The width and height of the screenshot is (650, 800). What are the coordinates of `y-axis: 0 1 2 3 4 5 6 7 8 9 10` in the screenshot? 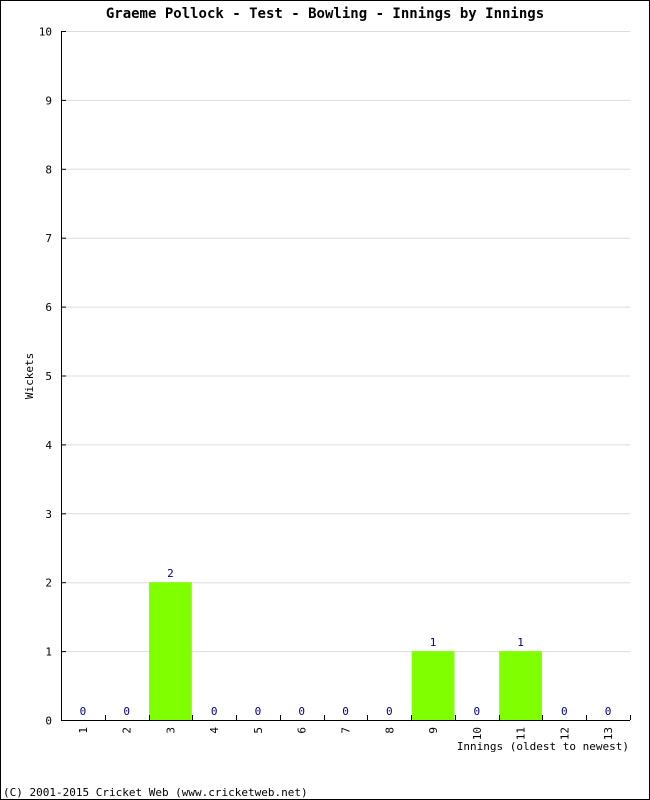 It's located at (52, 377).